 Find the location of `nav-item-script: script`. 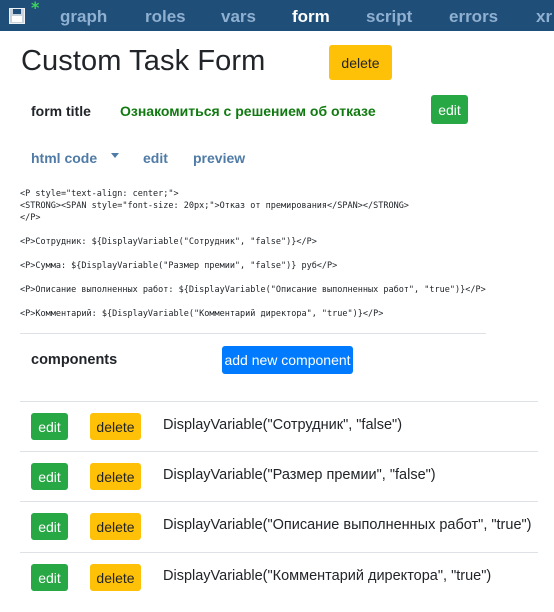

nav-item-script: script is located at coordinates (389, 15).